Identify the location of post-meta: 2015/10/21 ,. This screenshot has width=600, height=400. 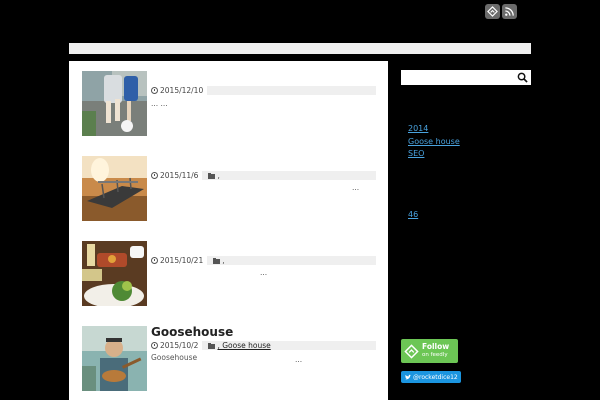
(263, 260).